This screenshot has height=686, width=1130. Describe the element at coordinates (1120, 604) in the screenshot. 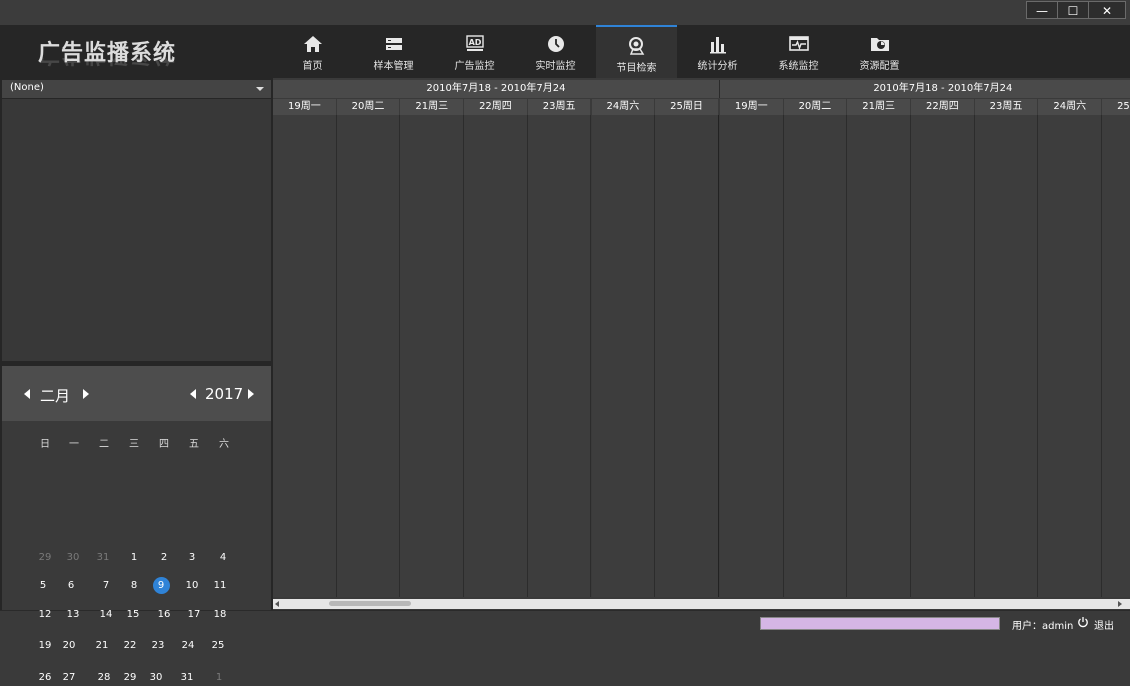

I see `scroll-right-icon` at that location.